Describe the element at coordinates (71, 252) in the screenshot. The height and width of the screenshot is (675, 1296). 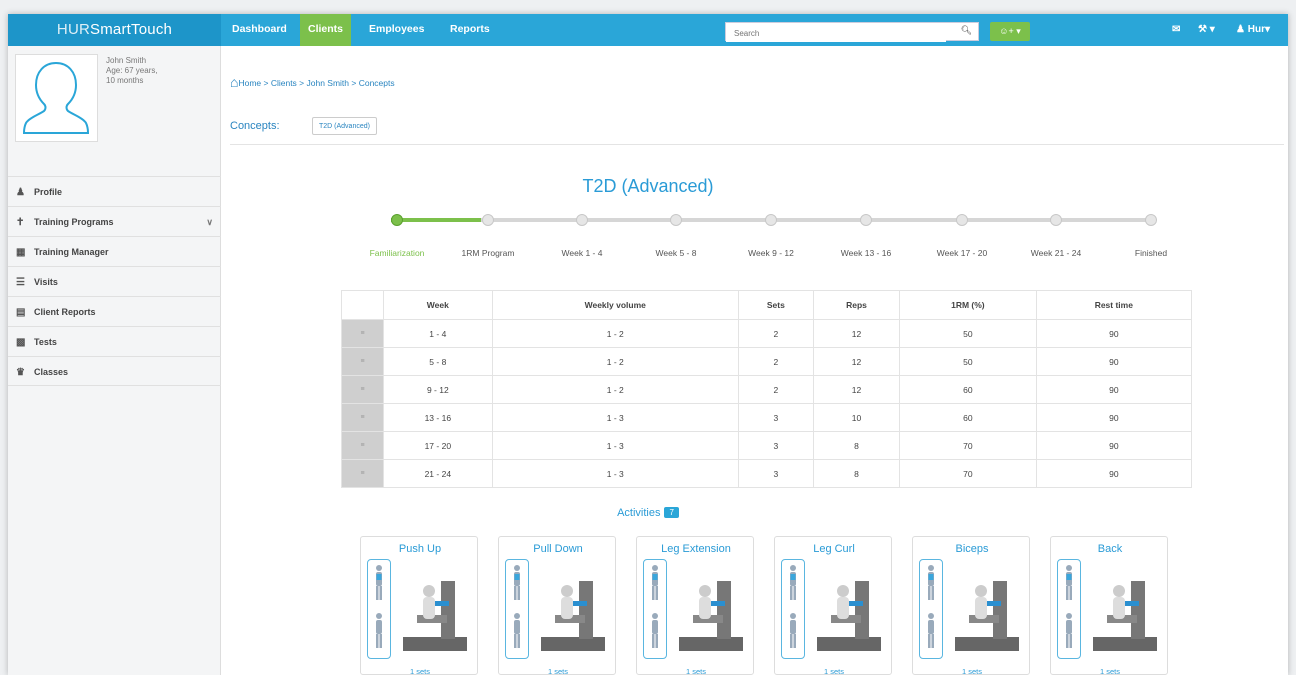
I see `sidebar-item-label: Training Manager` at that location.